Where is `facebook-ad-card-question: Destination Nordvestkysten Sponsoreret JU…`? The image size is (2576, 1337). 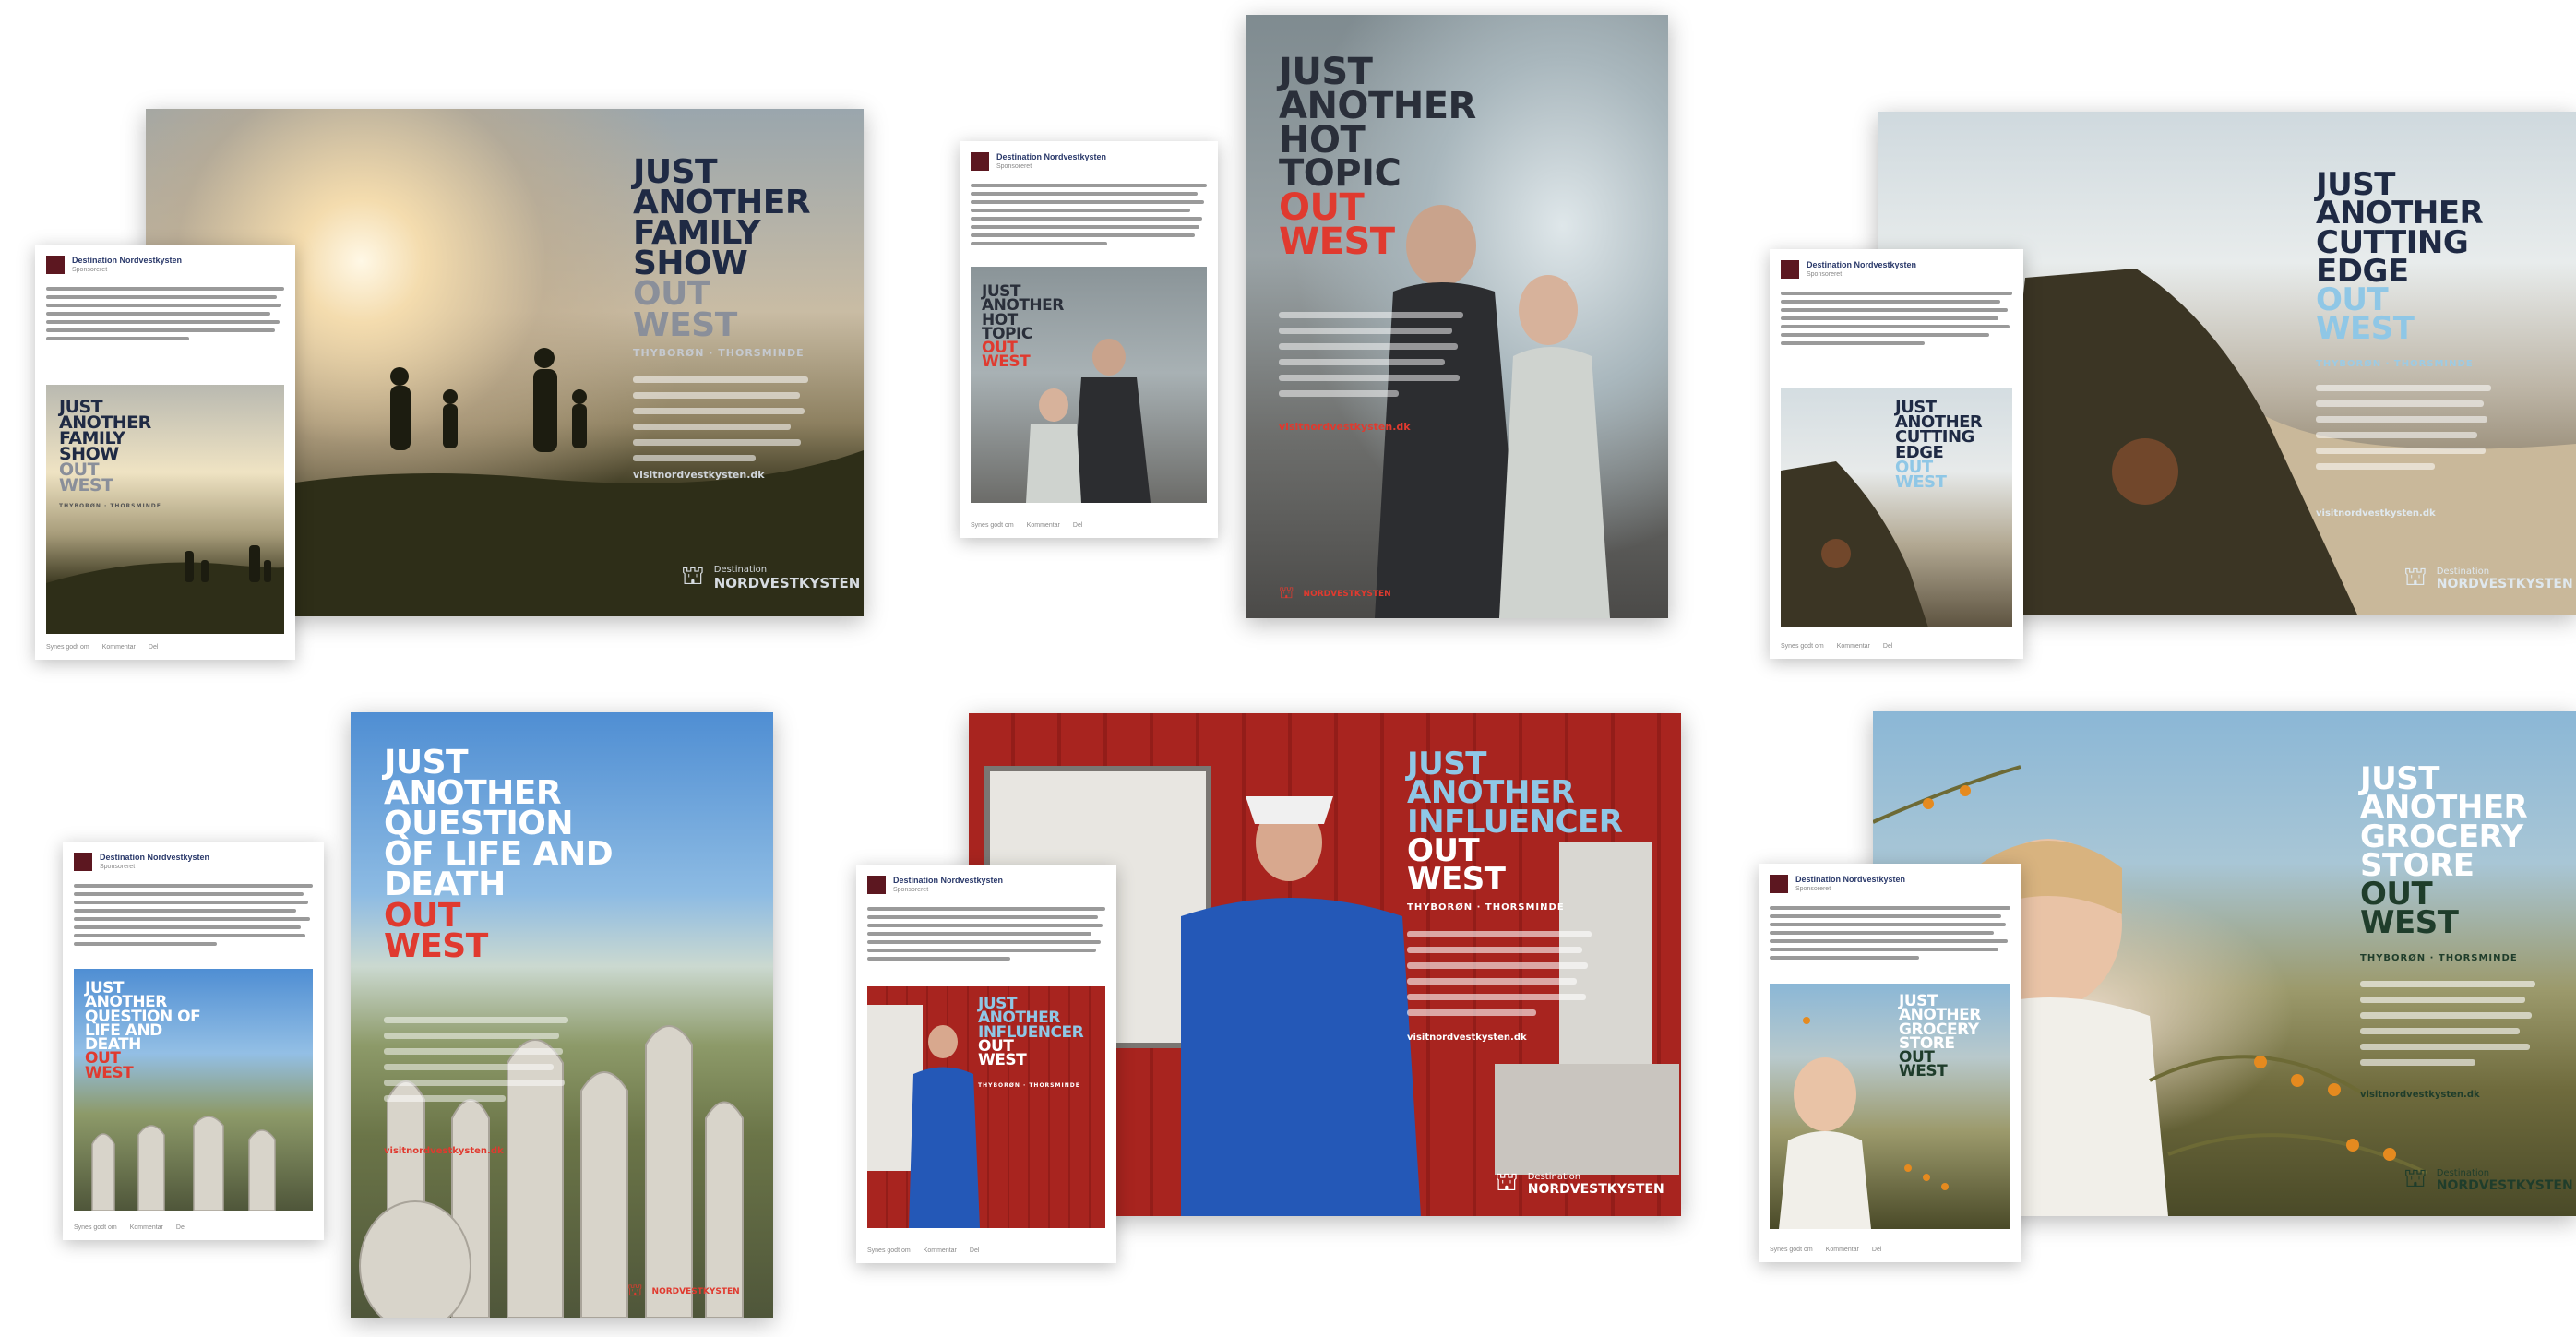 facebook-ad-card-question: Destination Nordvestkysten Sponsoreret JU… is located at coordinates (193, 1041).